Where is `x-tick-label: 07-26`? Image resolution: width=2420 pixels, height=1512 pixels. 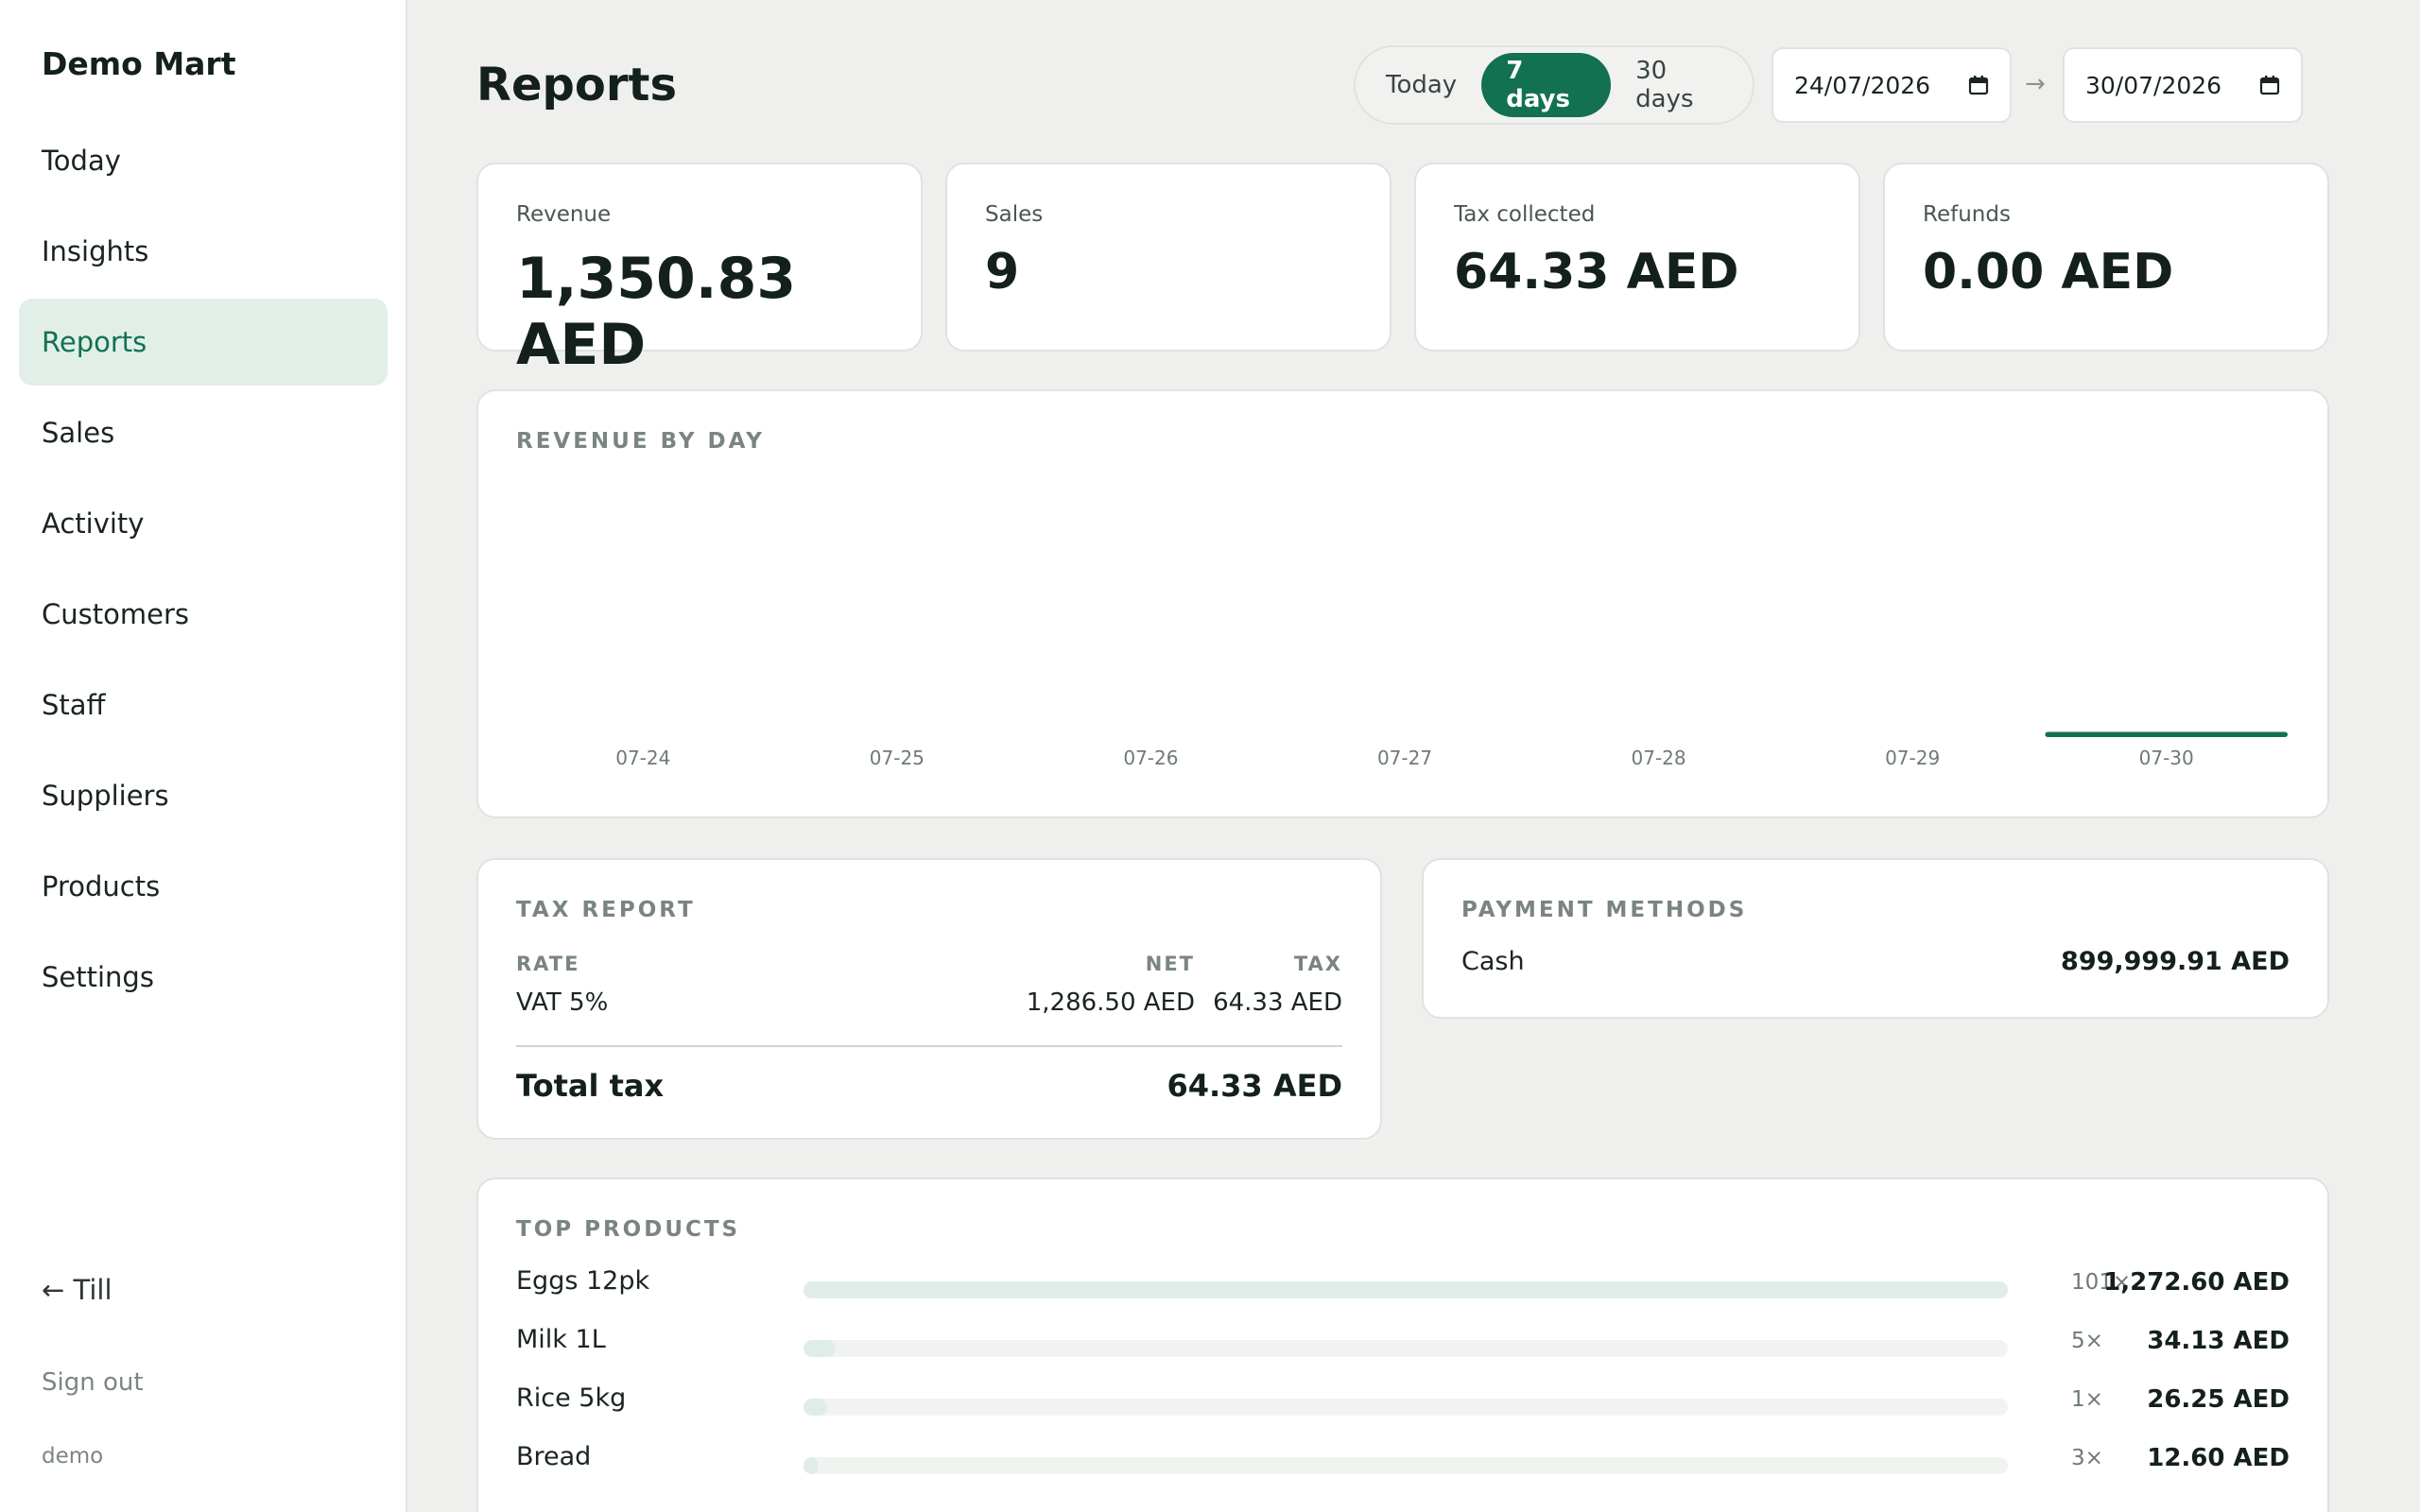 x-tick-label: 07-26 is located at coordinates (1150, 758).